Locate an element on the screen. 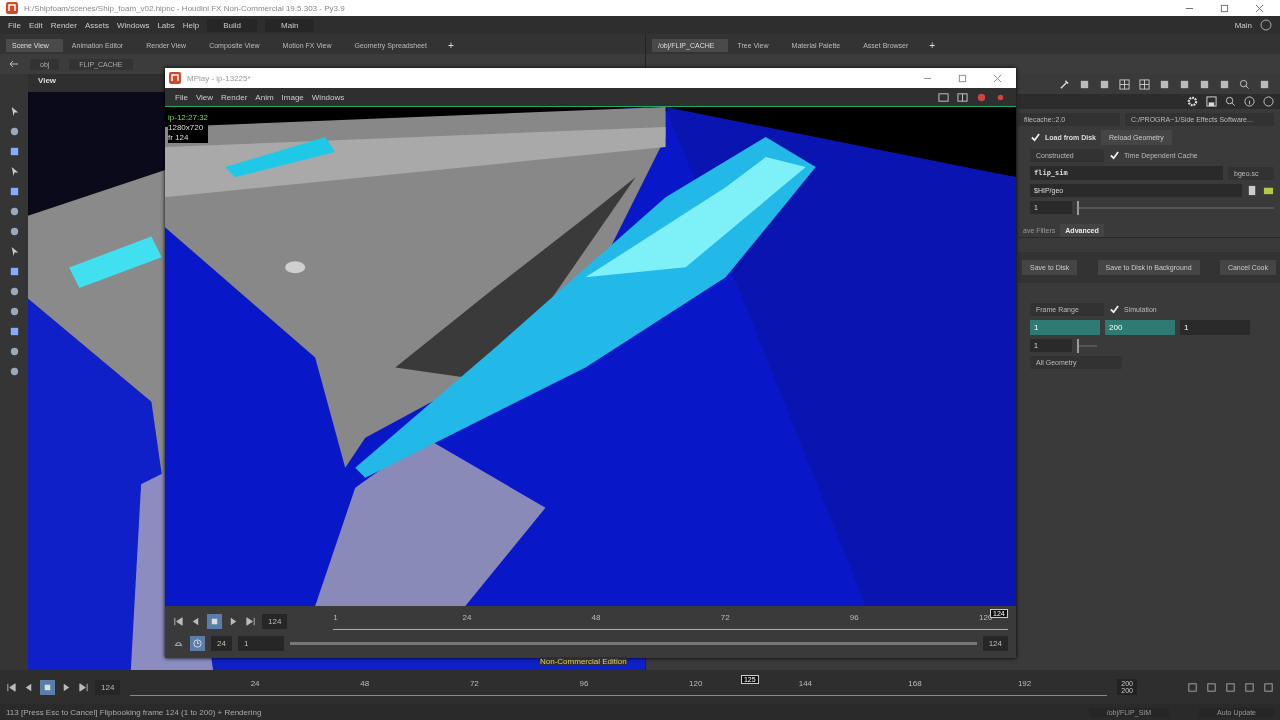 Image resolution: width=1280 pixels, height=720 pixels. desktop-dropdown: Build is located at coordinates (232, 25).